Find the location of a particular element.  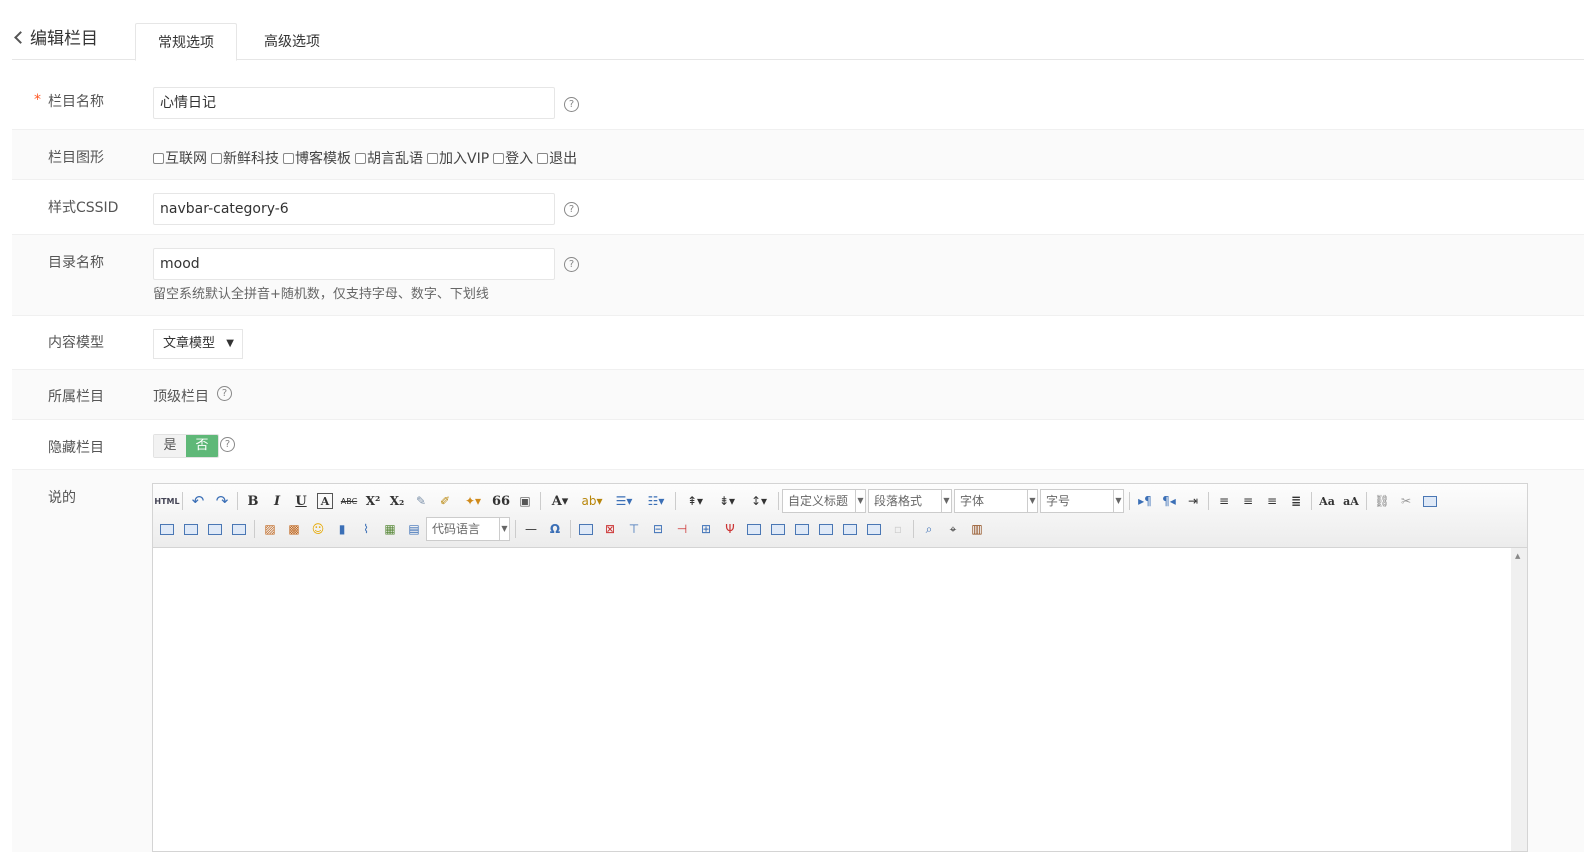

ltr-direction-icon: ▸¶ is located at coordinates (1145, 501).